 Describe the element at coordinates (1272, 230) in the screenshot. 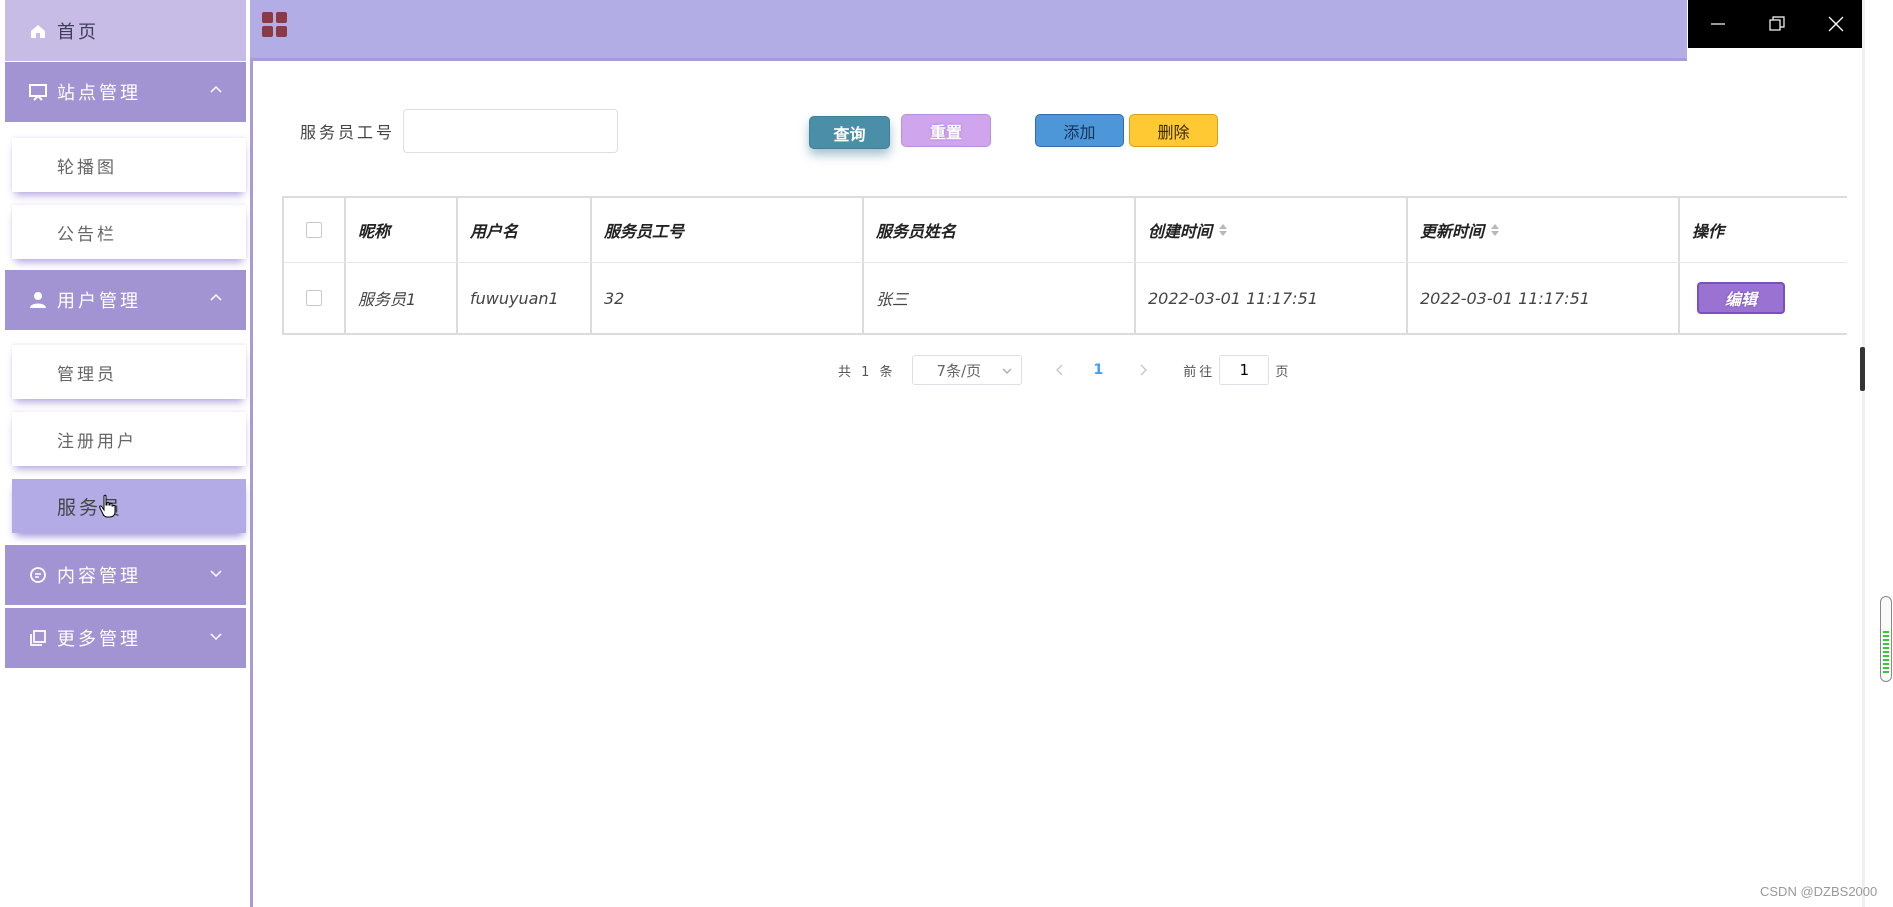

I see `column-header-created: 创建时间` at that location.